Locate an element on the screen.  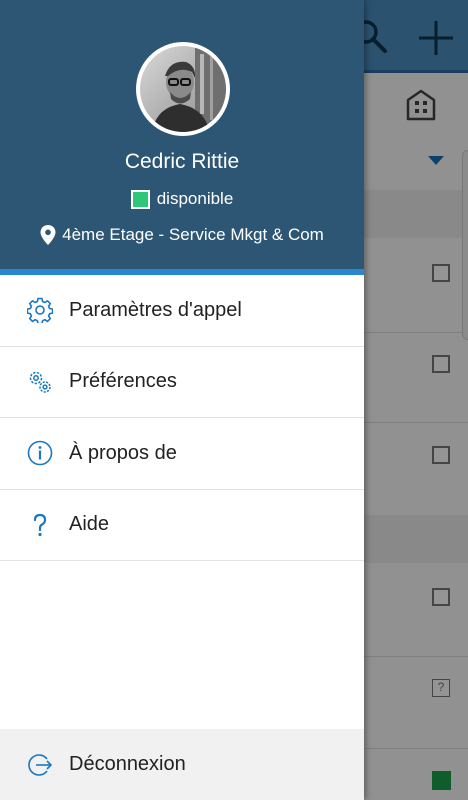
menu-item-label: Préférences is located at coordinates (123, 381).